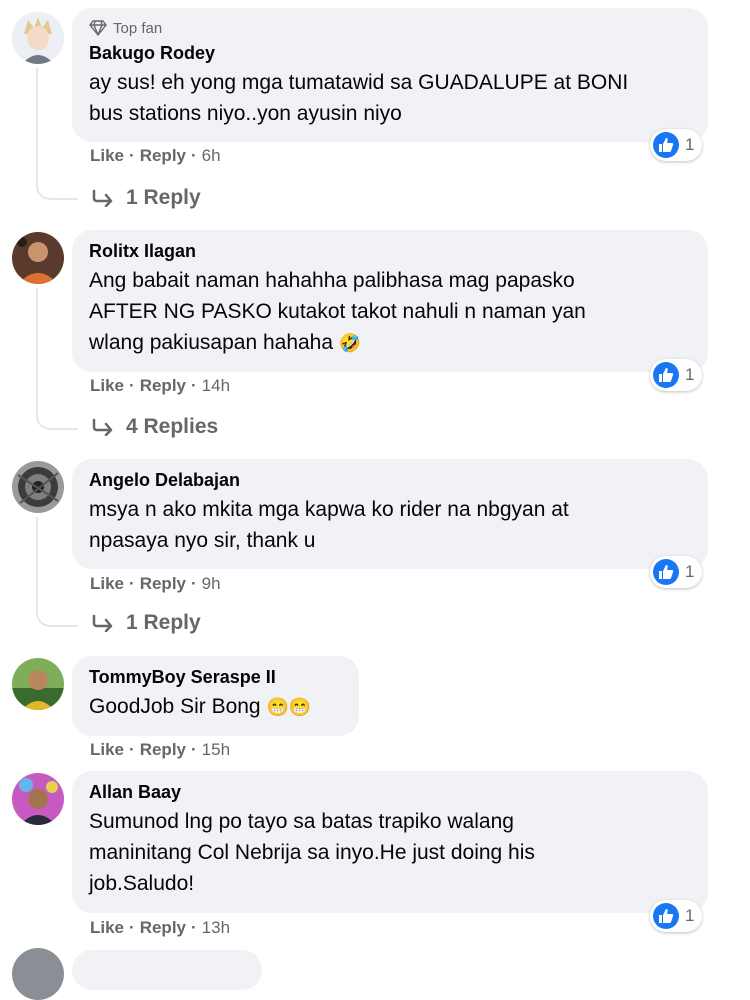 This screenshot has width=750, height=1000. What do you see at coordinates (216, 750) in the screenshot?
I see `timestamp: 15h` at bounding box center [216, 750].